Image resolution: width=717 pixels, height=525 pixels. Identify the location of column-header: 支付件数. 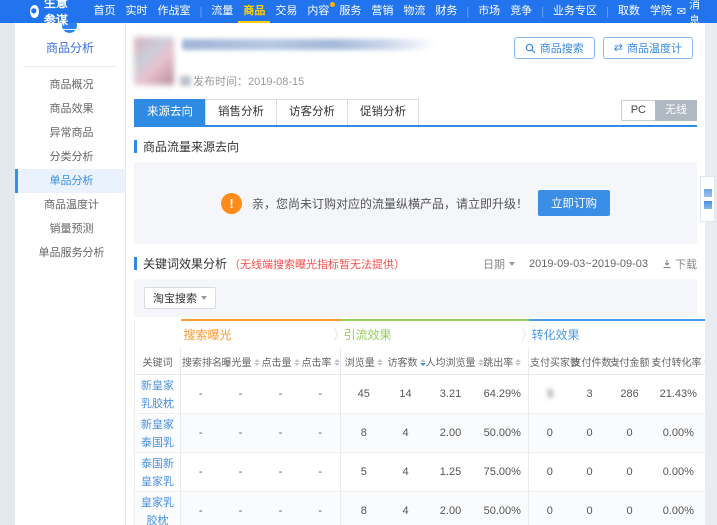
(595, 361).